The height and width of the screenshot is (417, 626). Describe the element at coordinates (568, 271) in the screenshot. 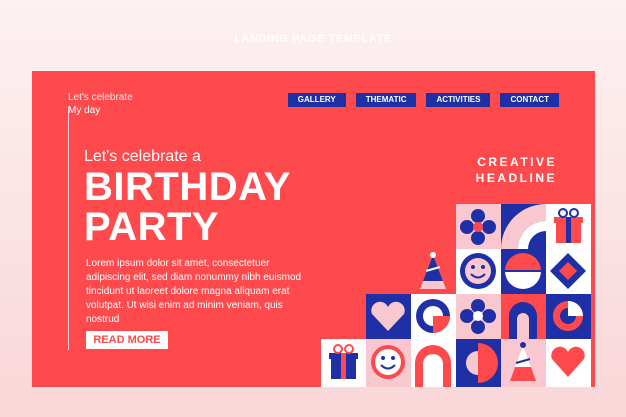

I see `diamond-tile` at that location.